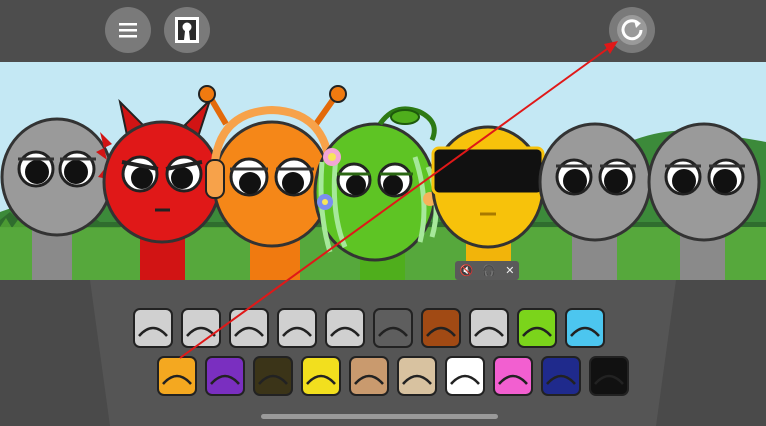  I want to click on tile-brown-box, so click(441, 328).